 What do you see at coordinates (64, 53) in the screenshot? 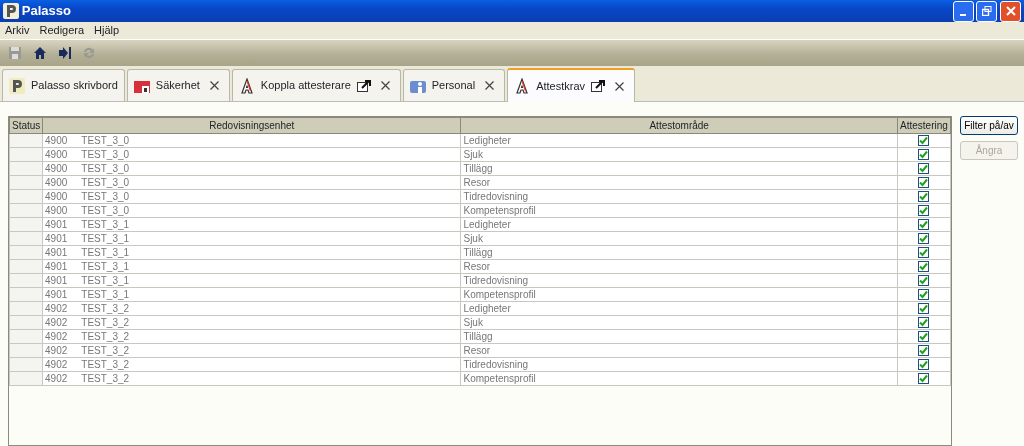
I see `exit-icon` at bounding box center [64, 53].